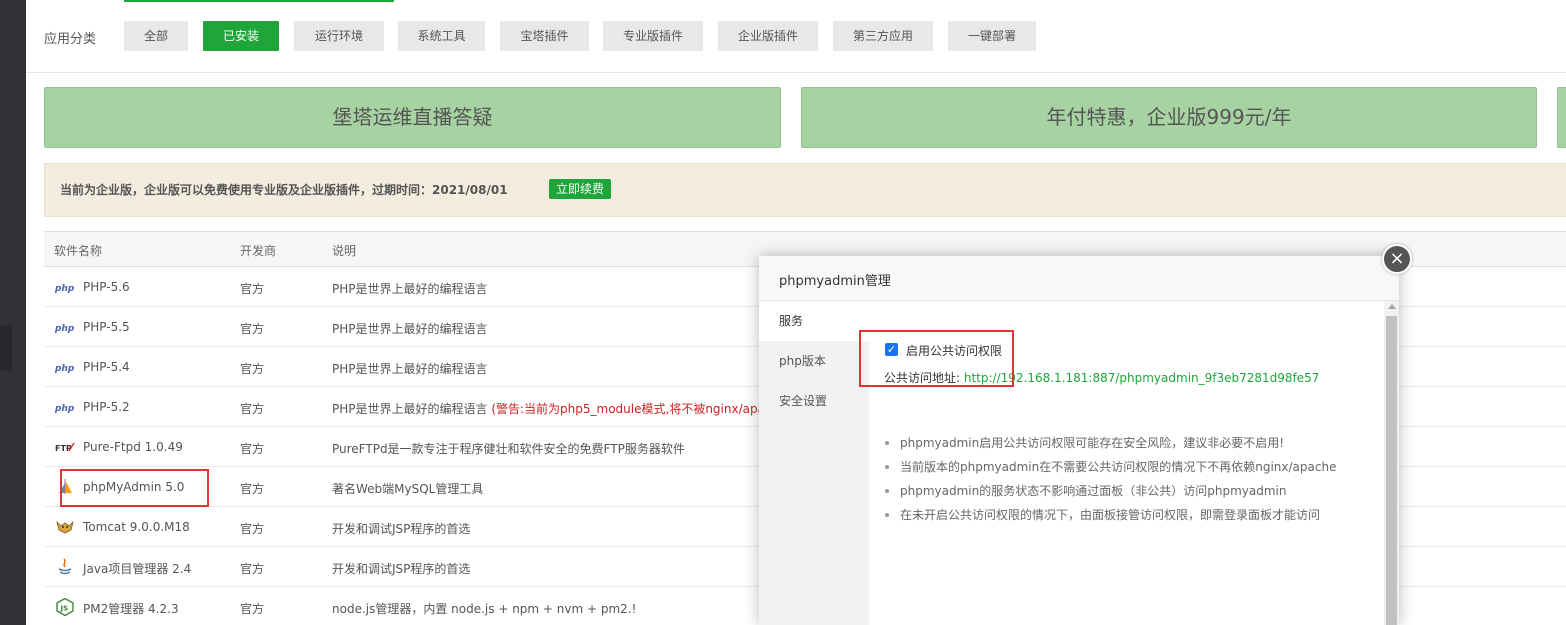 This screenshot has width=1566, height=625. I want to click on tomcat-icon, so click(65, 527).